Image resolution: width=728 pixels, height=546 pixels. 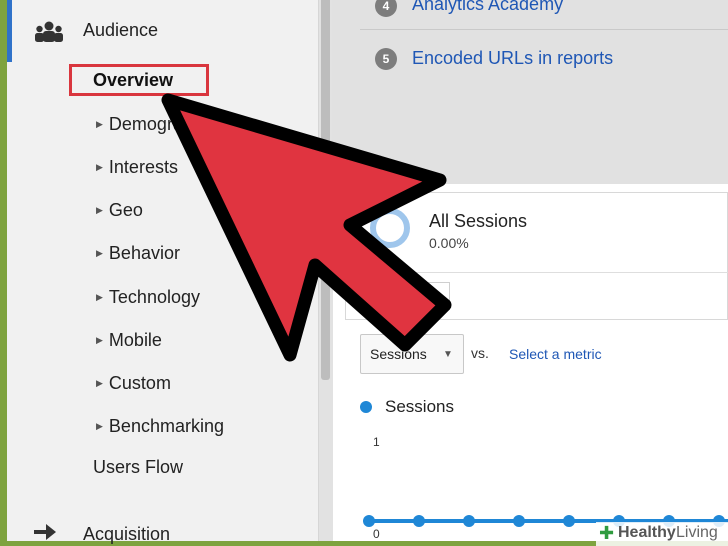 I want to click on series-legend-label: Sessions, so click(x=419, y=406).